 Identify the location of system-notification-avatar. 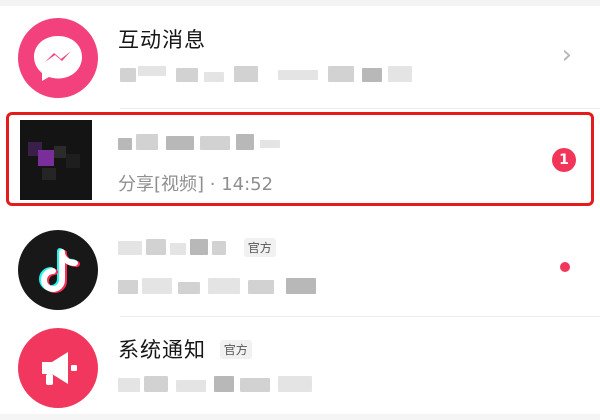
(58, 368).